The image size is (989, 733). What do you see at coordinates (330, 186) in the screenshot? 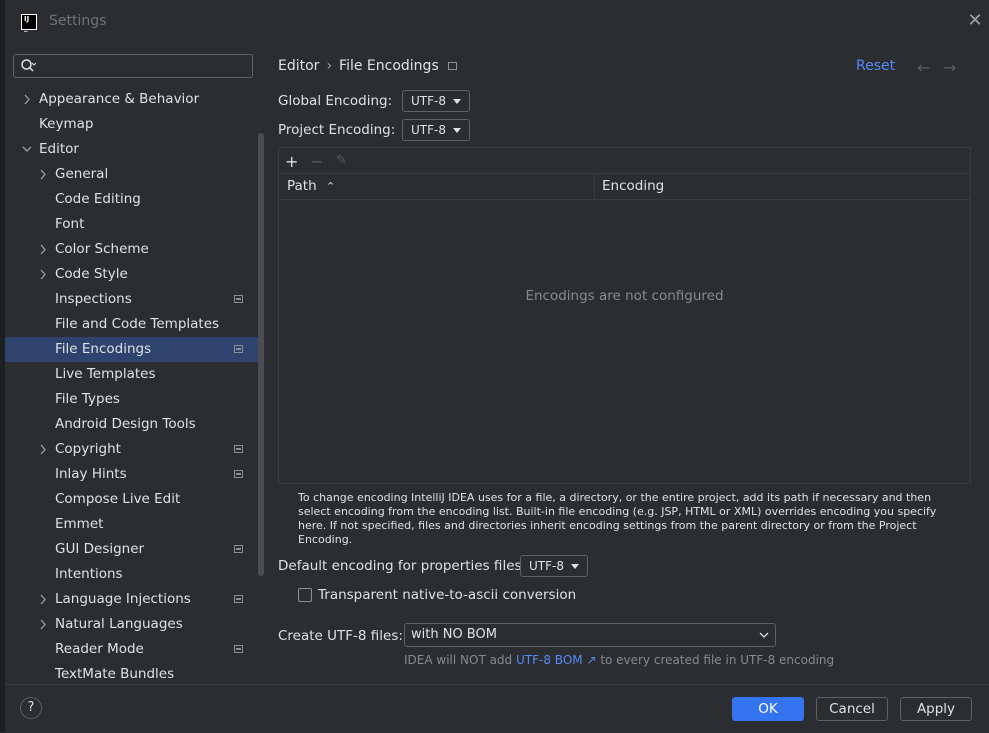
I see `sort-ascending-icon: ⌃` at bounding box center [330, 186].